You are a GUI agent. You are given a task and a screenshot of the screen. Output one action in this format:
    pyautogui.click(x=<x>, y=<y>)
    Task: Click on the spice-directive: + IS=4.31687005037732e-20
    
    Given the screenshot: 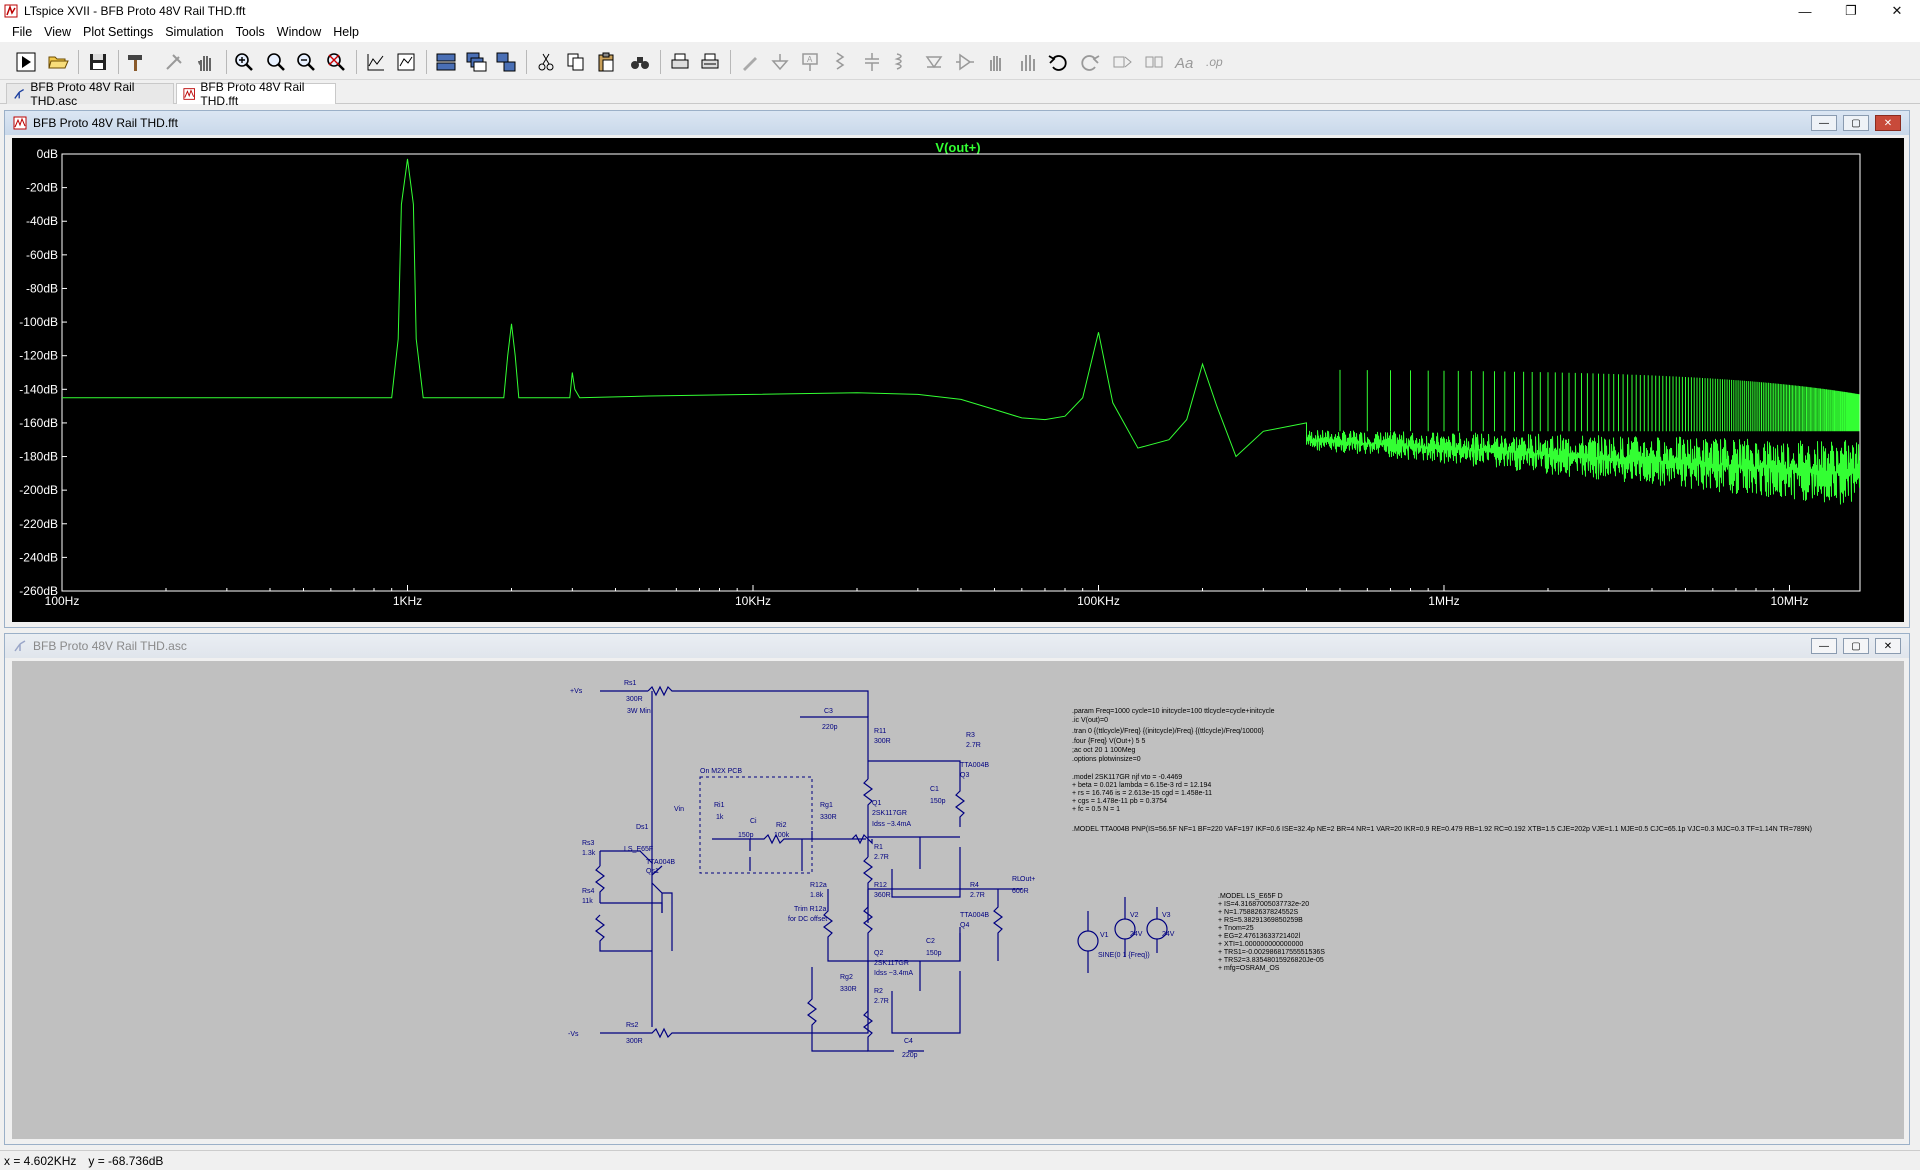 What is the action you would take?
    pyautogui.click(x=1263, y=904)
    